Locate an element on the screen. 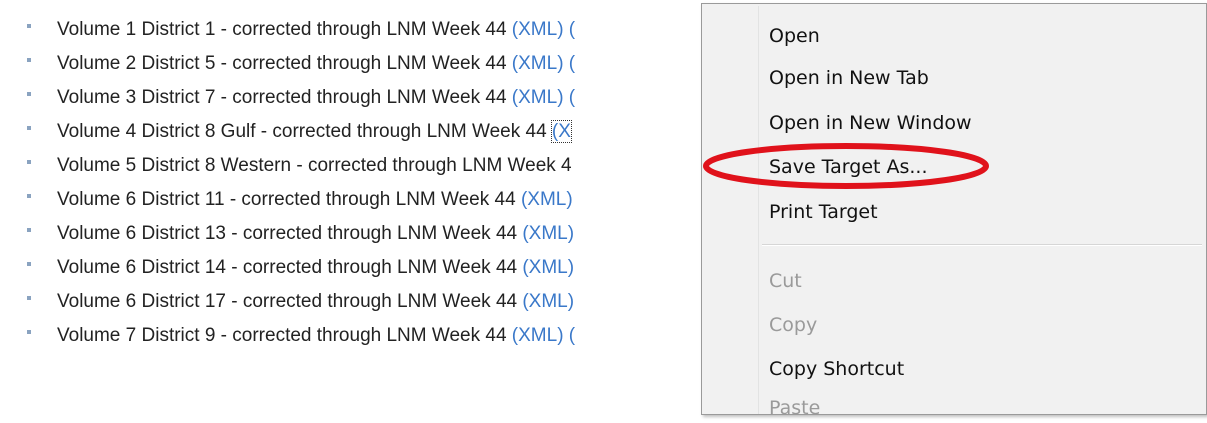 This screenshot has height=423, width=1207. menu-item-print-target: Print Target is located at coordinates (823, 212).